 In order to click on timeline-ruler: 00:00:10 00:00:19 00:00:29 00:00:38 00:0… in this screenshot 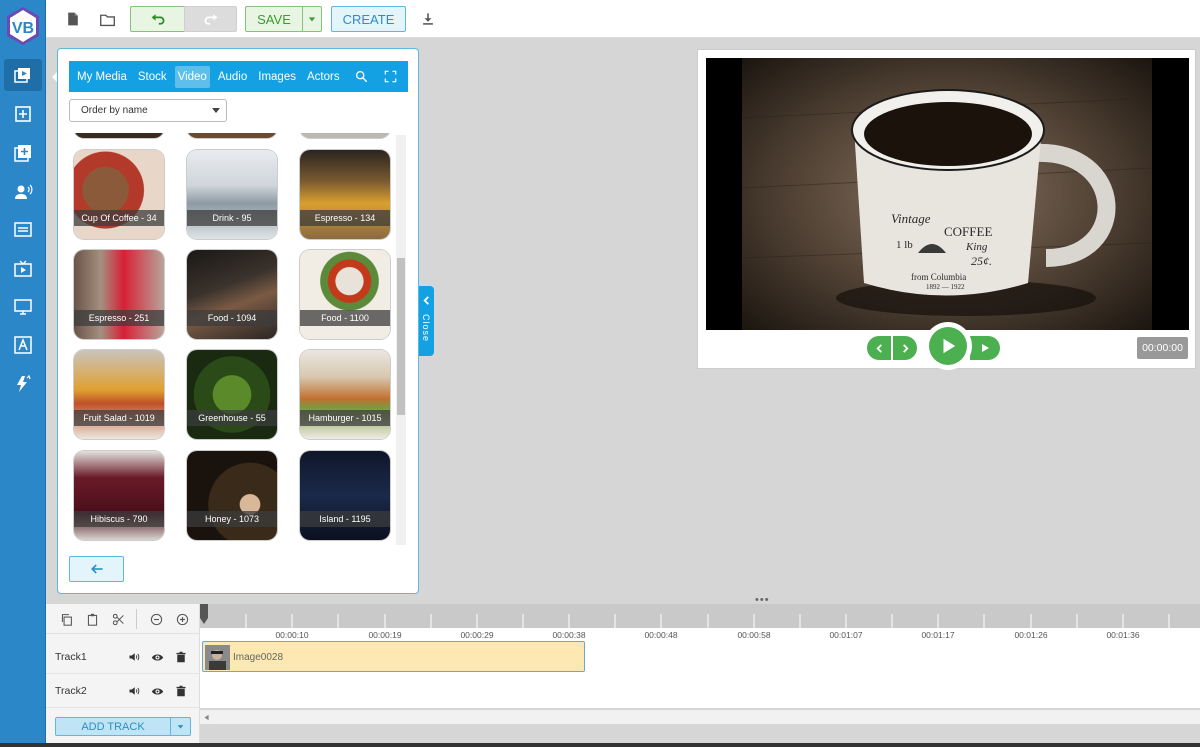, I will do `click(700, 622)`.